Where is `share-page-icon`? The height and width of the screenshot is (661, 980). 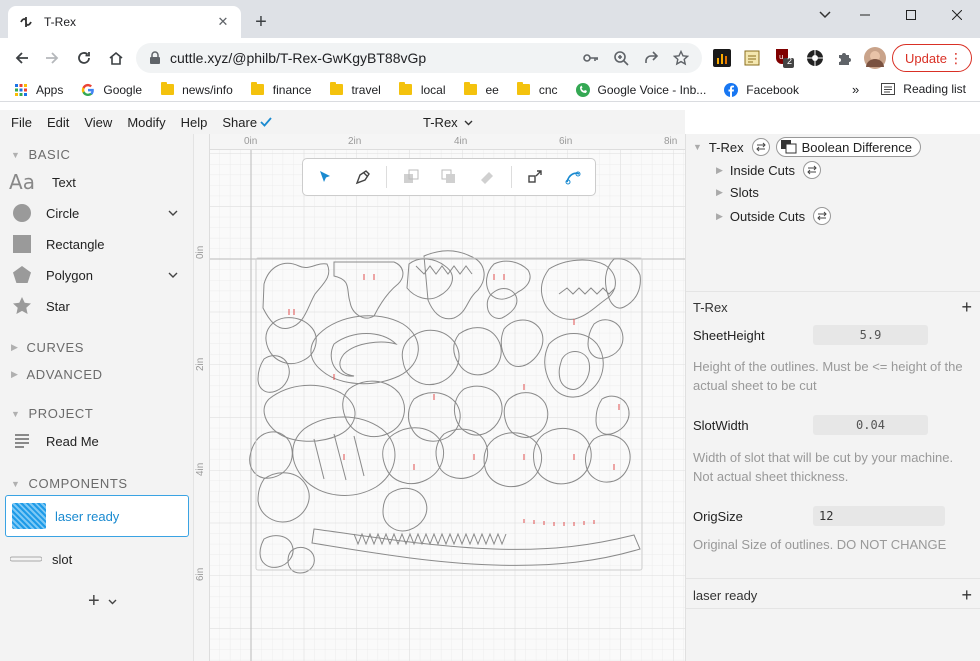 share-page-icon is located at coordinates (651, 58).